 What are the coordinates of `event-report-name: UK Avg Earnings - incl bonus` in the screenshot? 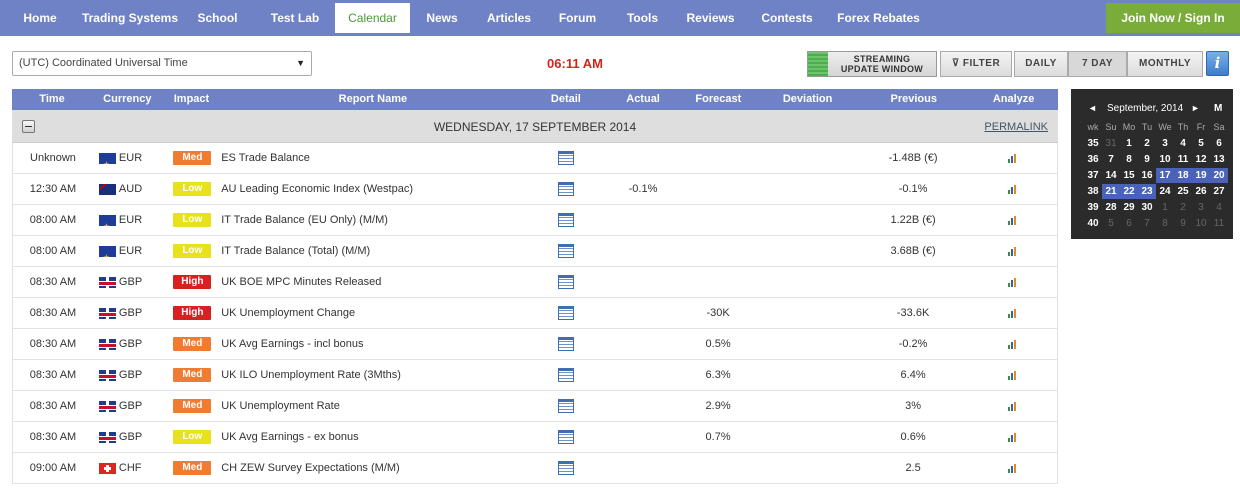 It's located at (373, 344).